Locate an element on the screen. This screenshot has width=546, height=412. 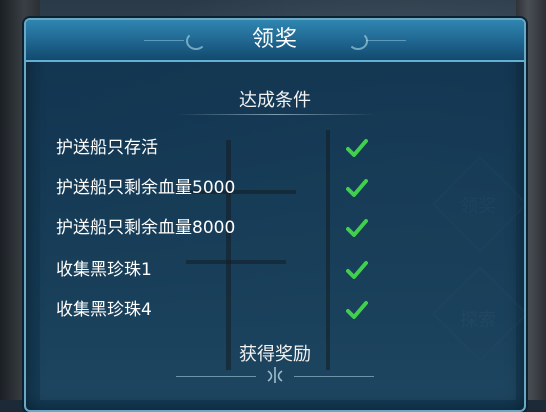
condition-row: 收集黑珍珠4 is located at coordinates (216, 310).